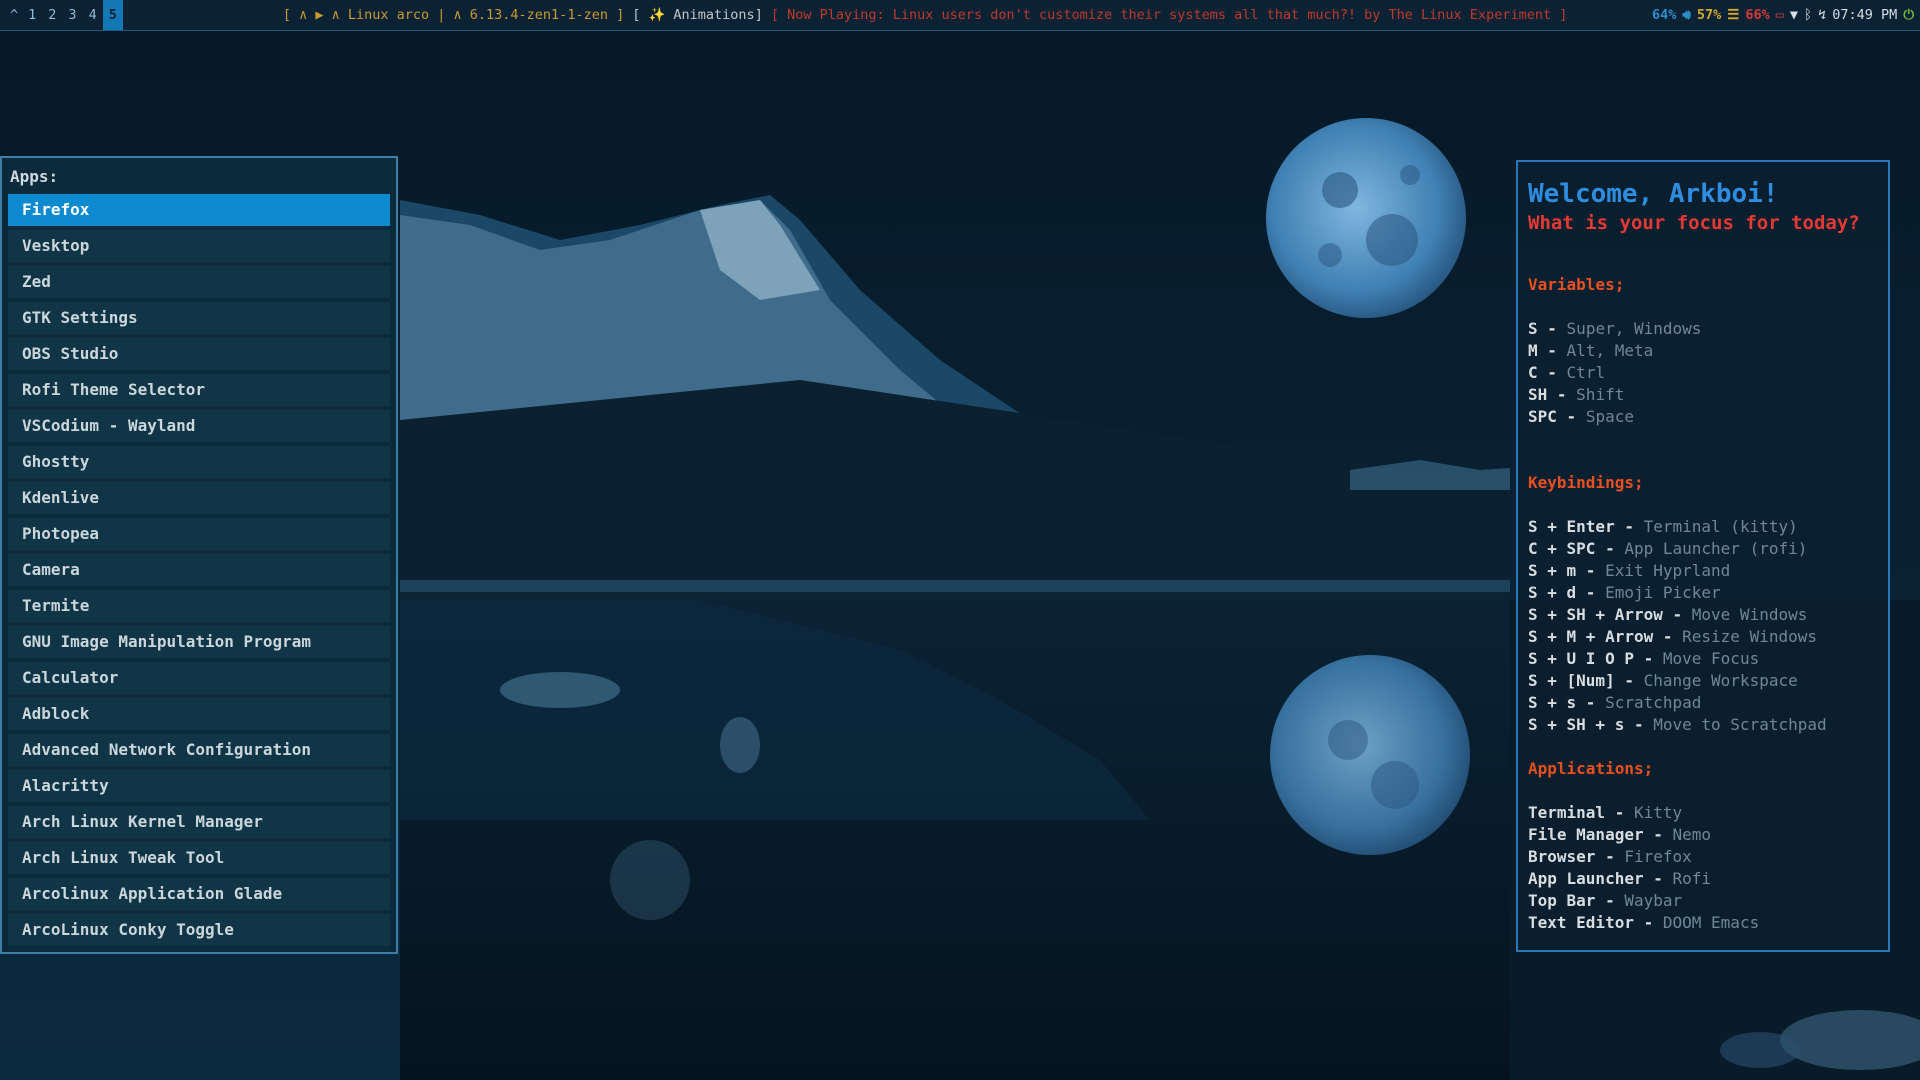  I want to click on app-item-gtk-settings: GTK Settings, so click(199, 318).